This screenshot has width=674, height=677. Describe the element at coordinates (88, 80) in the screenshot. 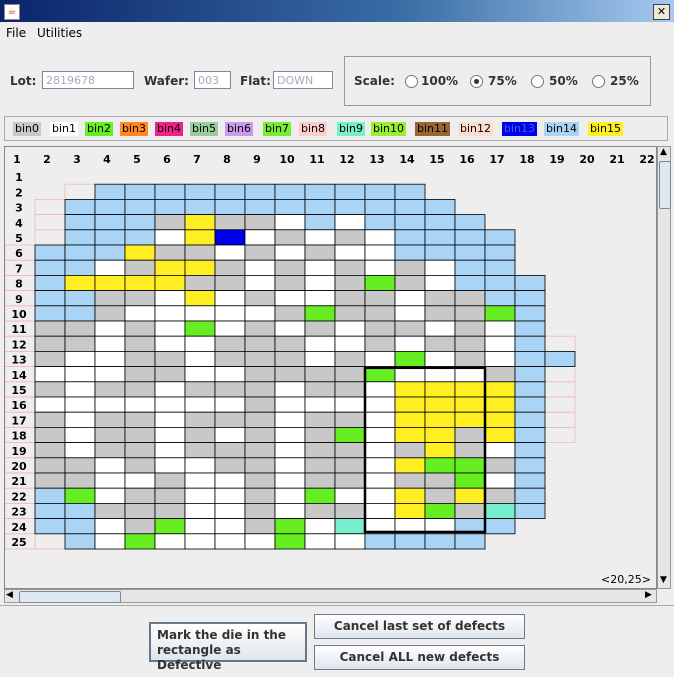

I see `lot-field: 2819678` at that location.